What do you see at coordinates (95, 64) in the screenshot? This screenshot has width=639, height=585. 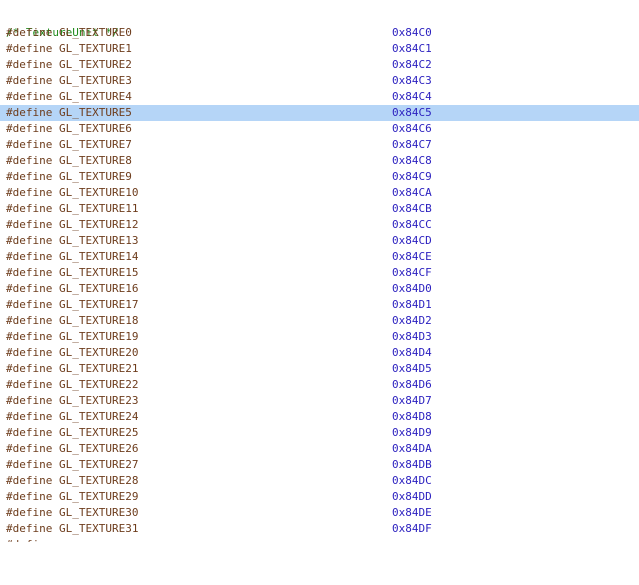 I see `macro-name: GL_TEXTURE2` at bounding box center [95, 64].